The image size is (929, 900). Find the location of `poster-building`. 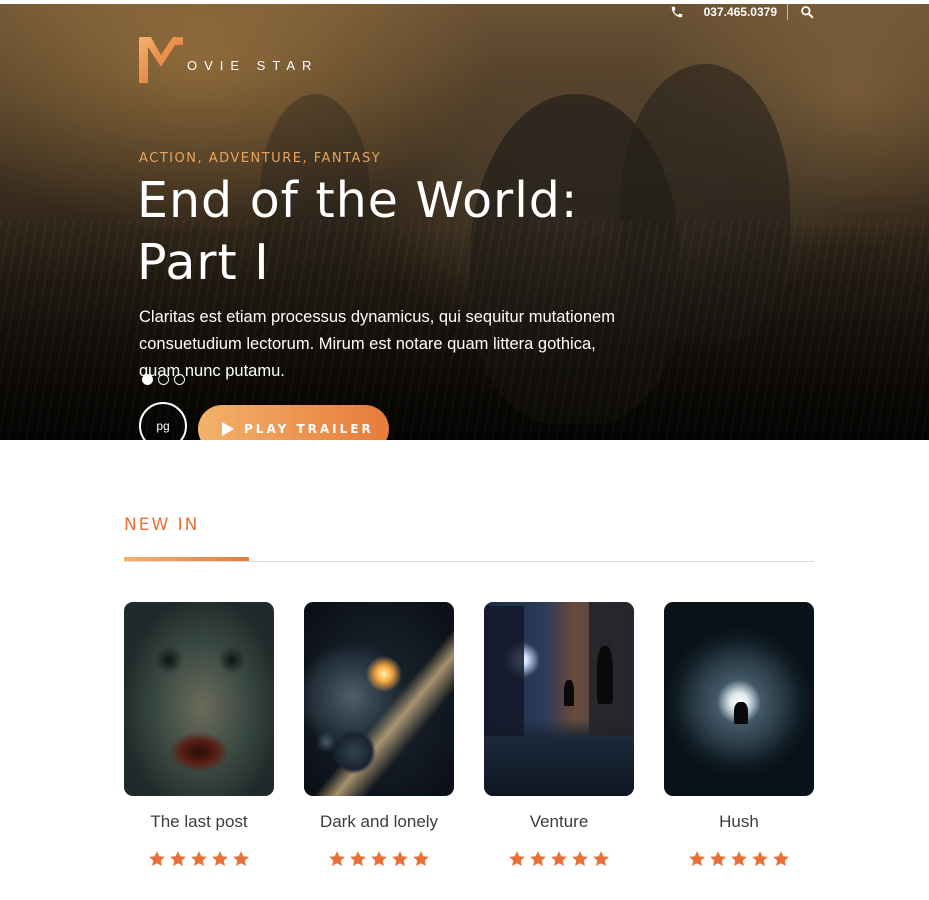

poster-building is located at coordinates (504, 671).